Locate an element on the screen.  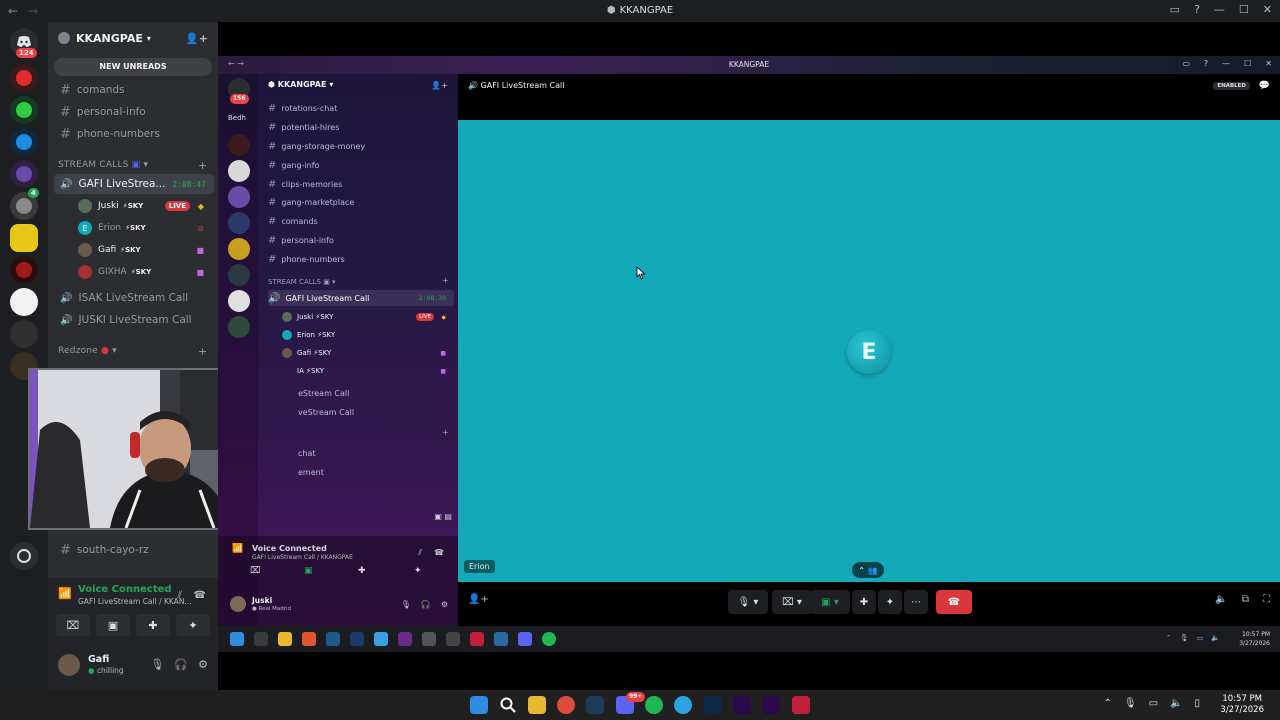
channel-phone-numbers: # phone-numbers is located at coordinates (134, 134).